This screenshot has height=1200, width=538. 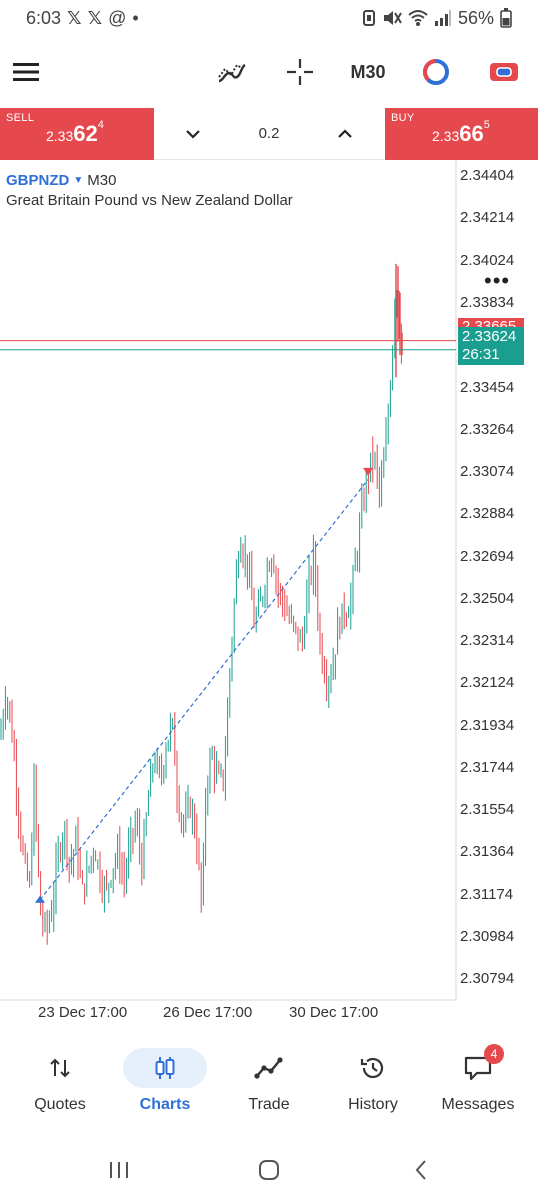 I want to click on menu-button, so click(x=26, y=72).